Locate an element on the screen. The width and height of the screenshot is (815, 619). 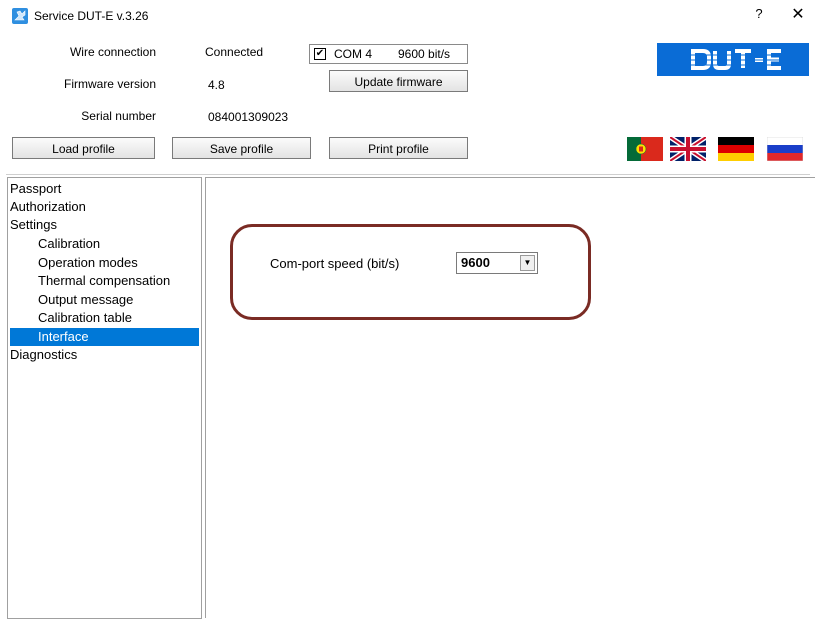
germany-flag-icon is located at coordinates (736, 149).